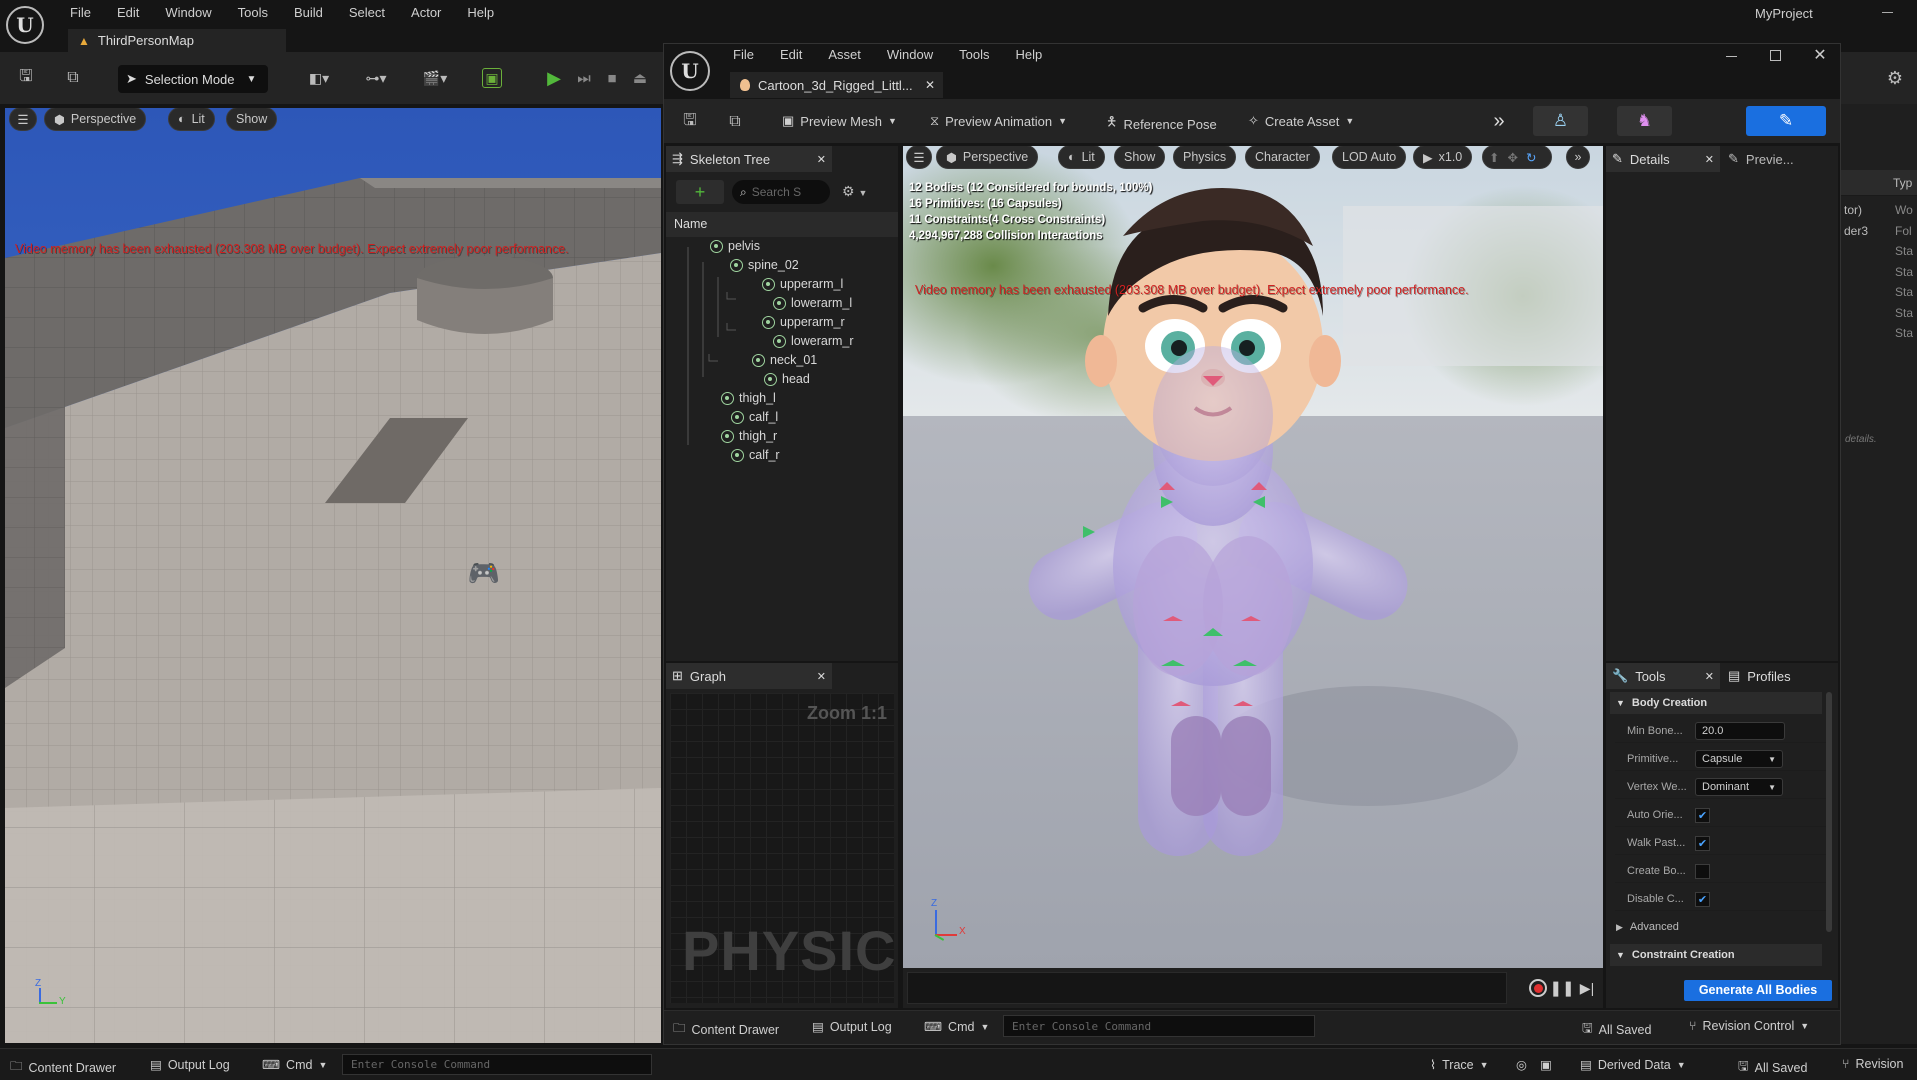 The width and height of the screenshot is (1917, 1080). Describe the element at coordinates (1587, 988) in the screenshot. I see `step-forward-button: ▶|` at that location.